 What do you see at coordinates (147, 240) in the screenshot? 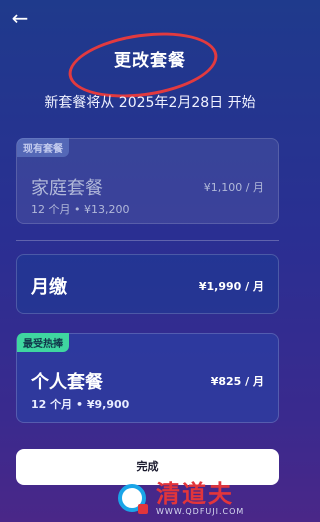
I see `section-divider` at bounding box center [147, 240].